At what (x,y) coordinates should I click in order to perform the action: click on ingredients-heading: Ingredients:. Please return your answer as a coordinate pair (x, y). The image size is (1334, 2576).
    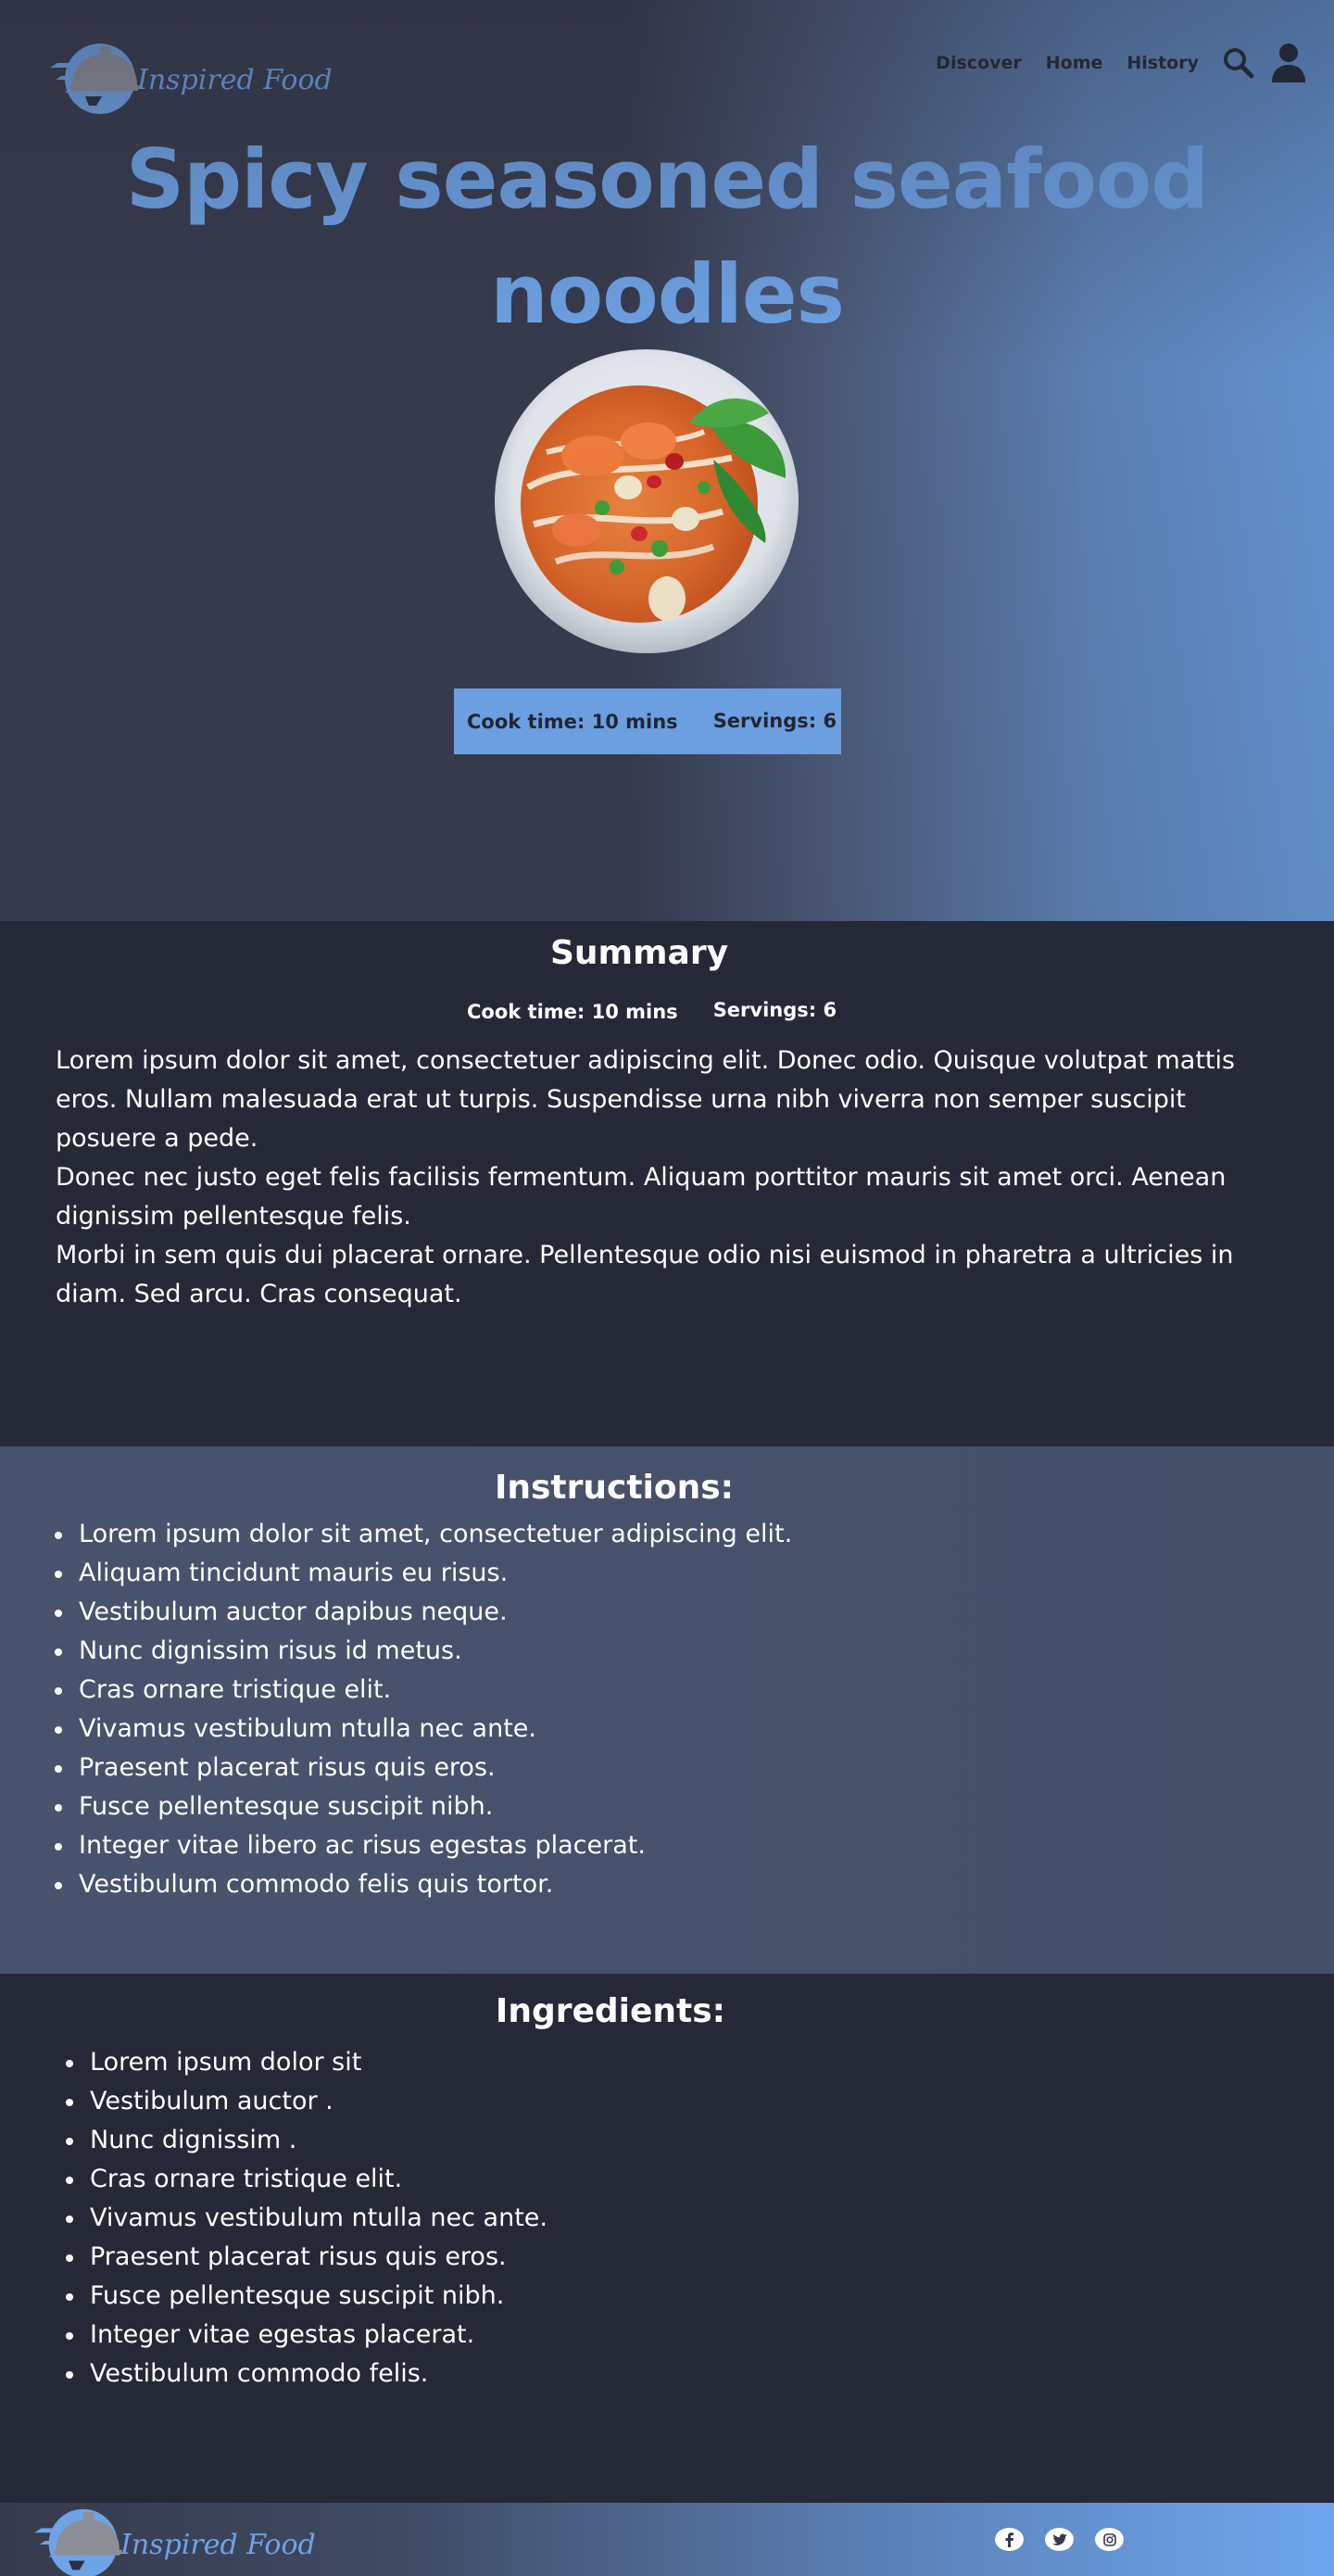
    Looking at the image, I should click on (610, 2011).